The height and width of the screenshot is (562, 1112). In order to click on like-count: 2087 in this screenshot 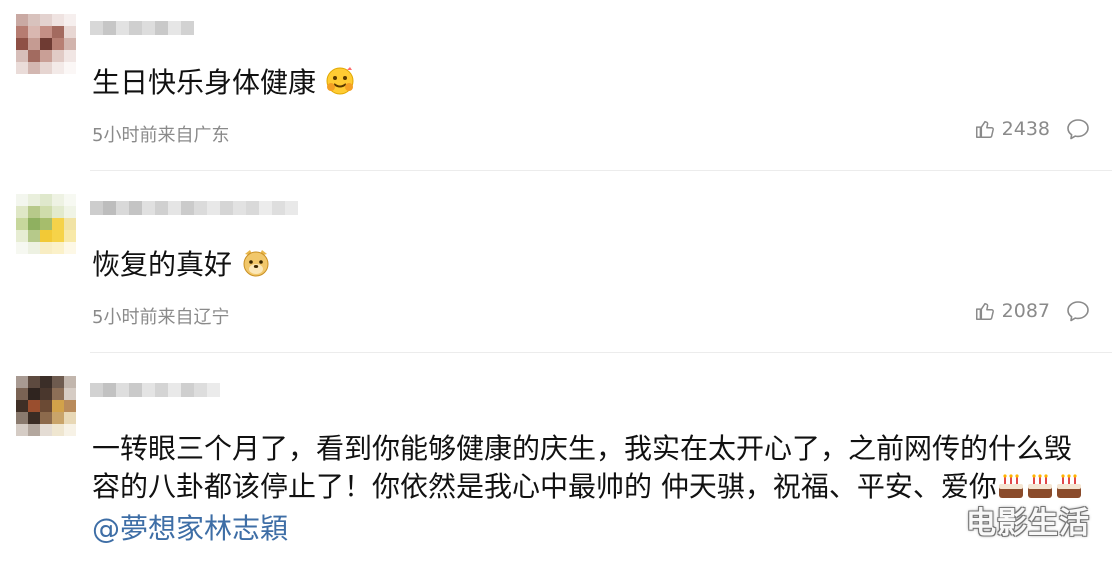, I will do `click(1025, 311)`.